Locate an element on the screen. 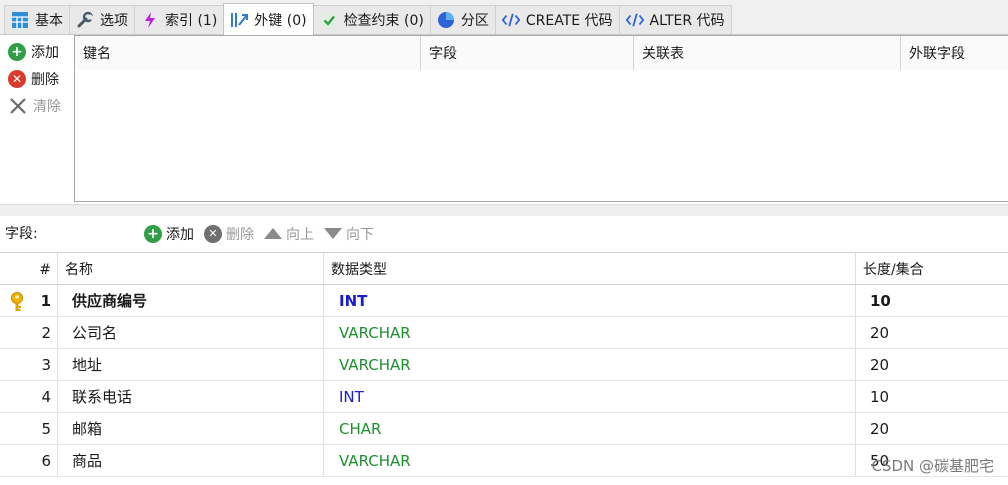 The height and width of the screenshot is (485, 1008). fk-clear-button: 清除 is located at coordinates (41, 105).